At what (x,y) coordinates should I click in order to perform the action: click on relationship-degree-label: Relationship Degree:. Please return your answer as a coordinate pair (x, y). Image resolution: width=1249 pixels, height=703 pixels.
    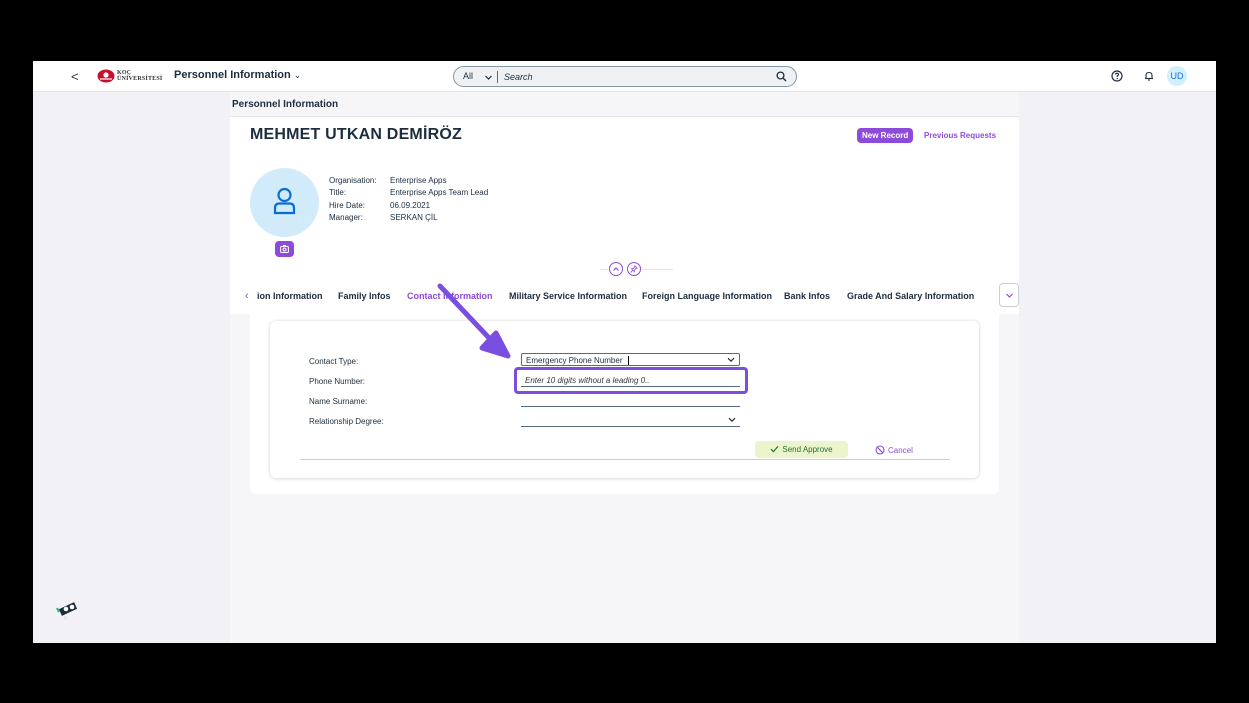
    Looking at the image, I should click on (346, 421).